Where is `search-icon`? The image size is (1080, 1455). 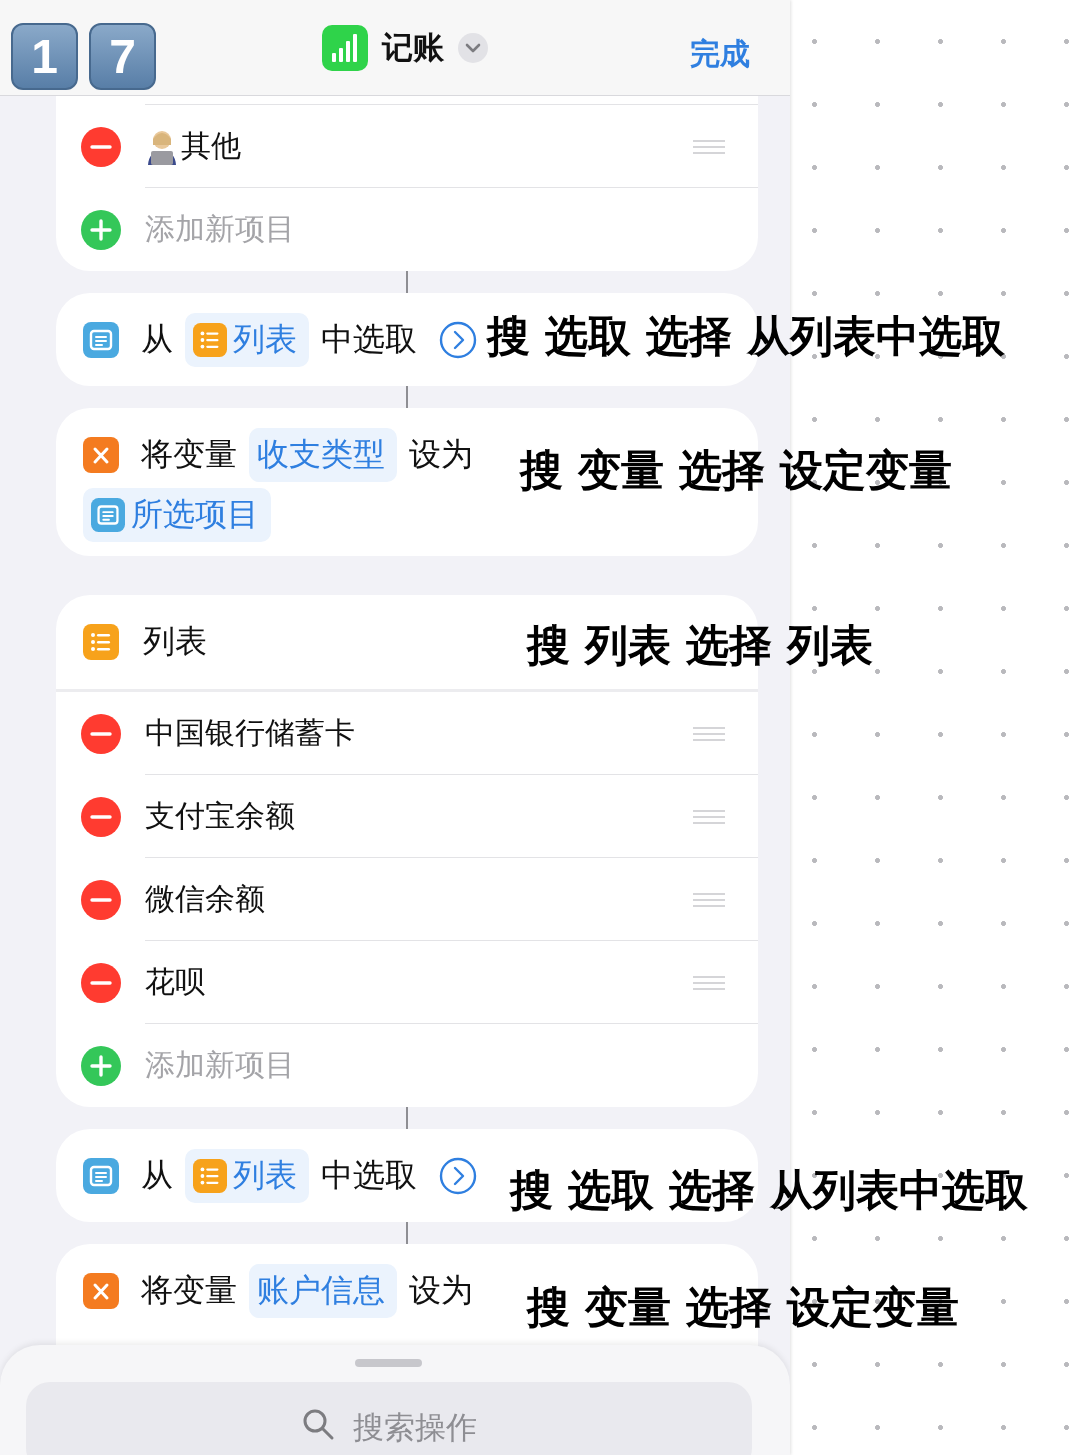
search-icon is located at coordinates (318, 1424).